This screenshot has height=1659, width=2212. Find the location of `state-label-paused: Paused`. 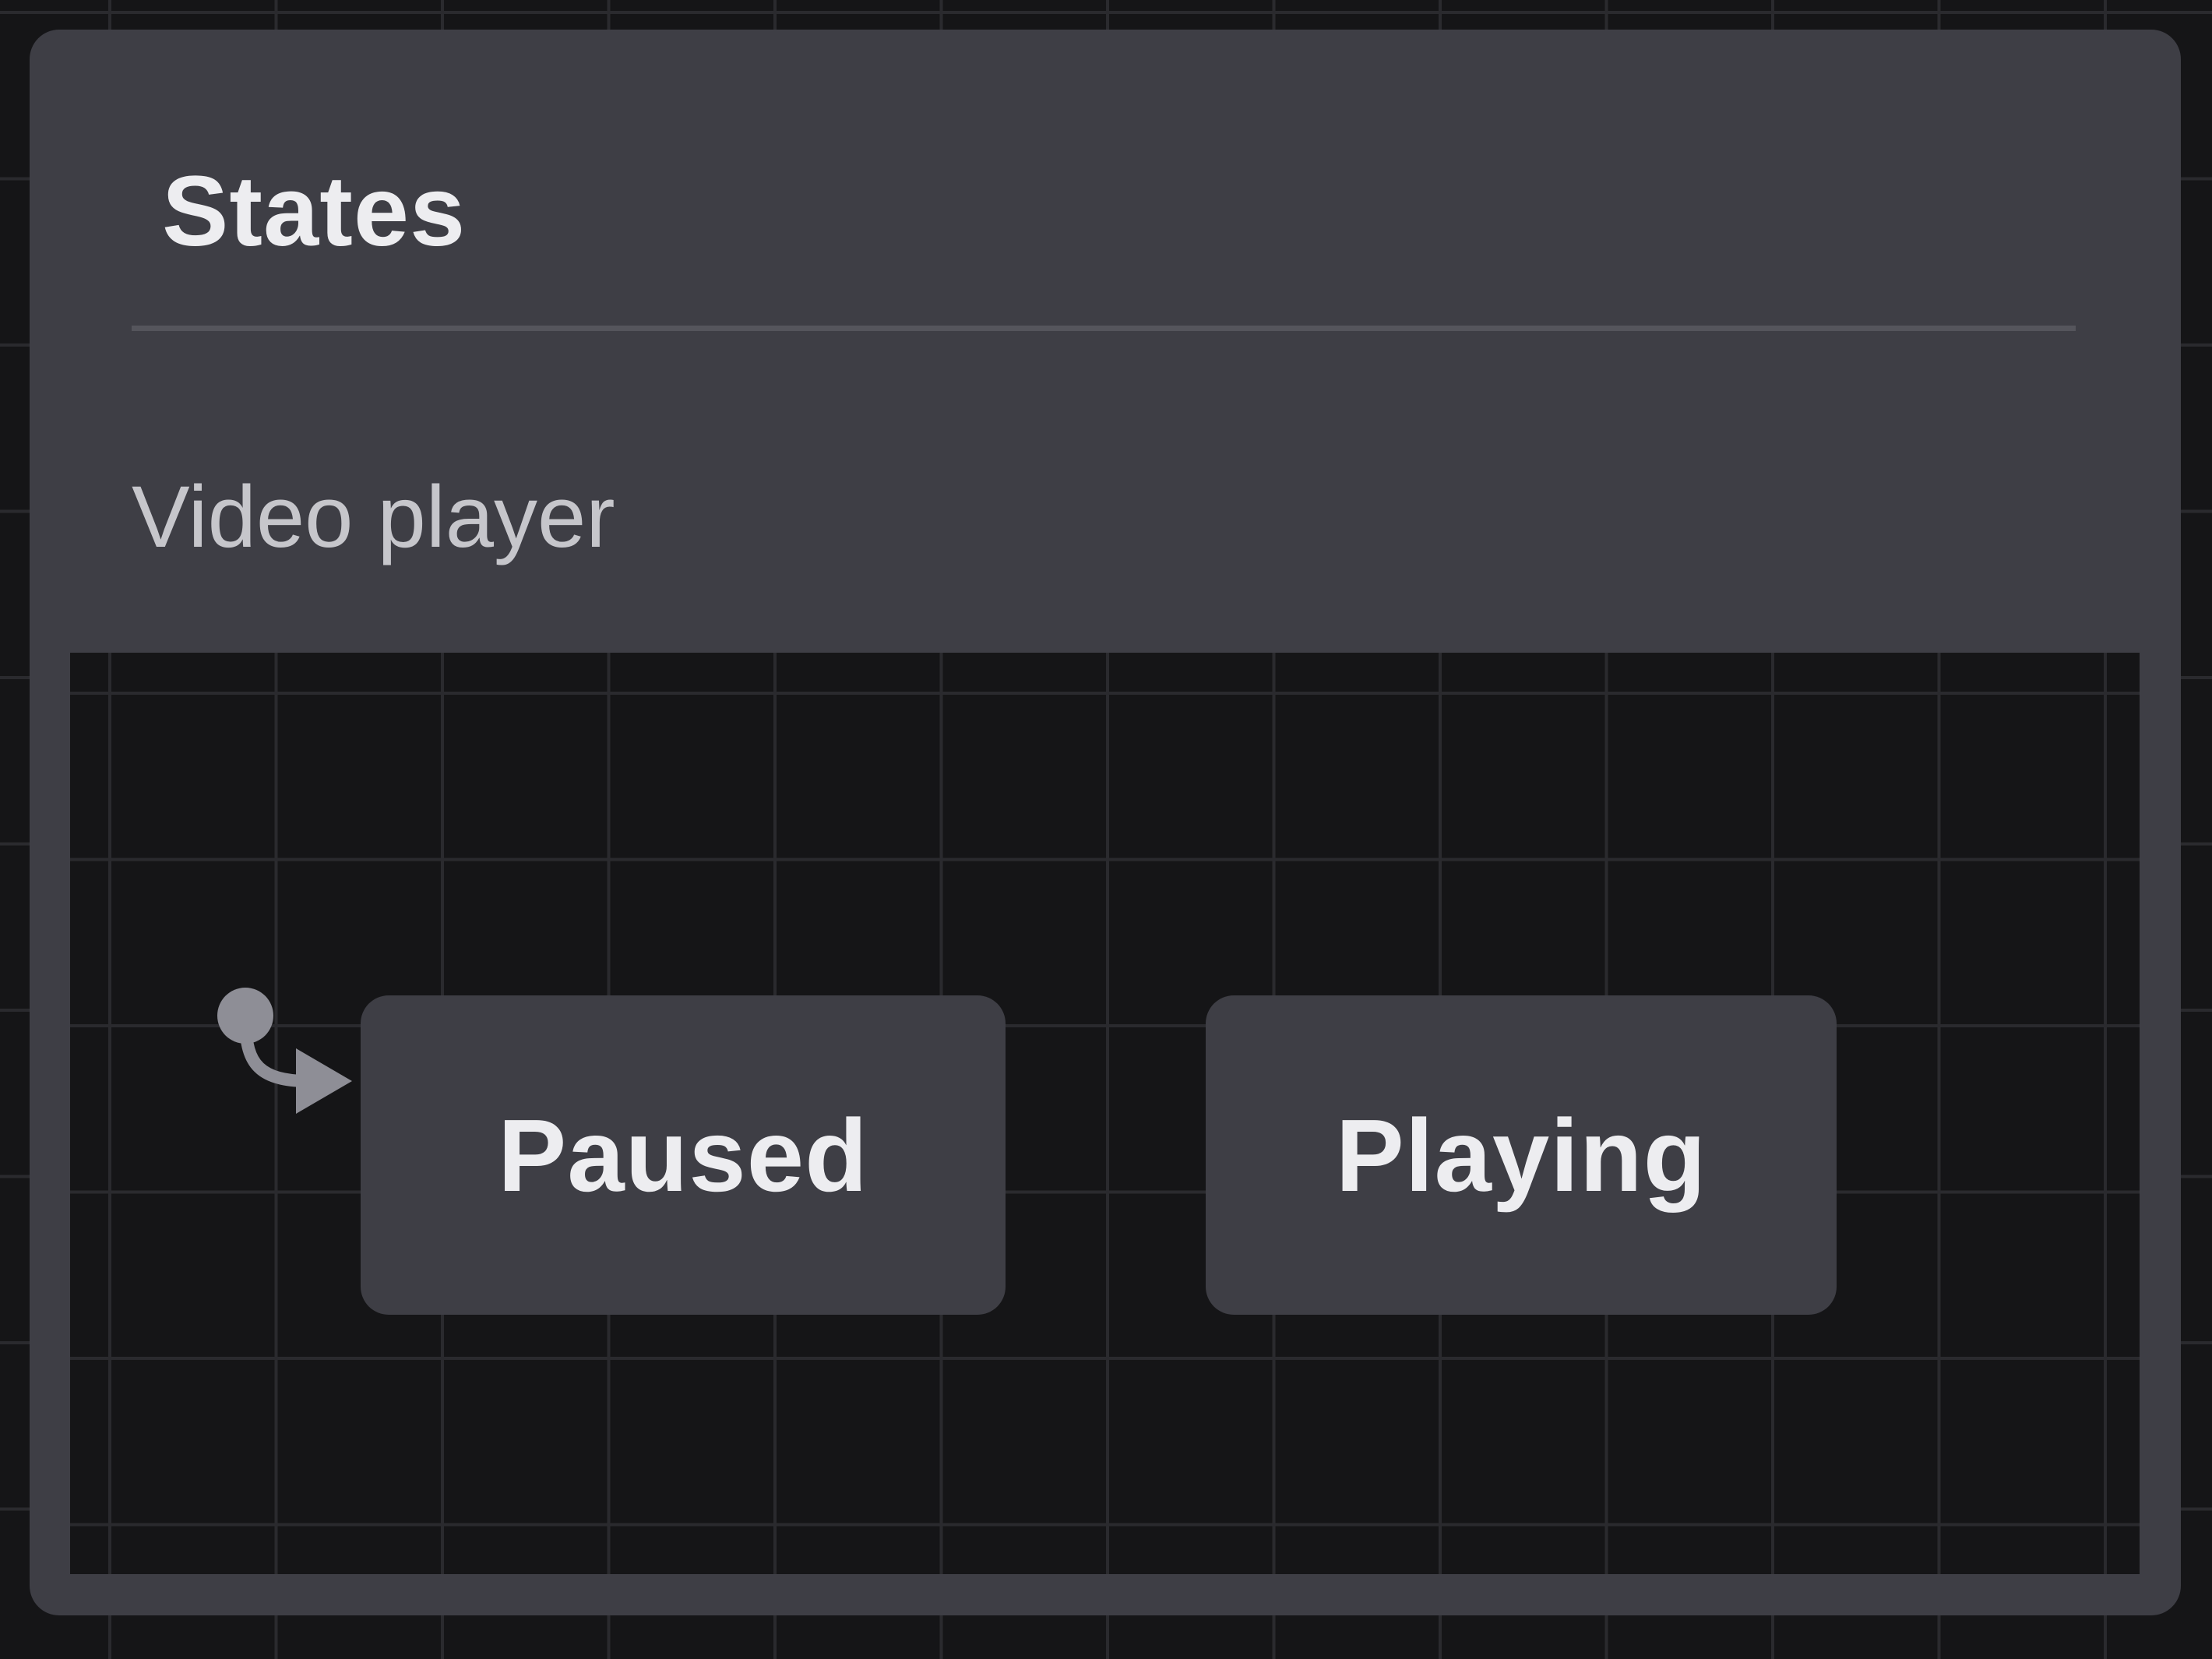

state-label-paused: Paused is located at coordinates (683, 1155).